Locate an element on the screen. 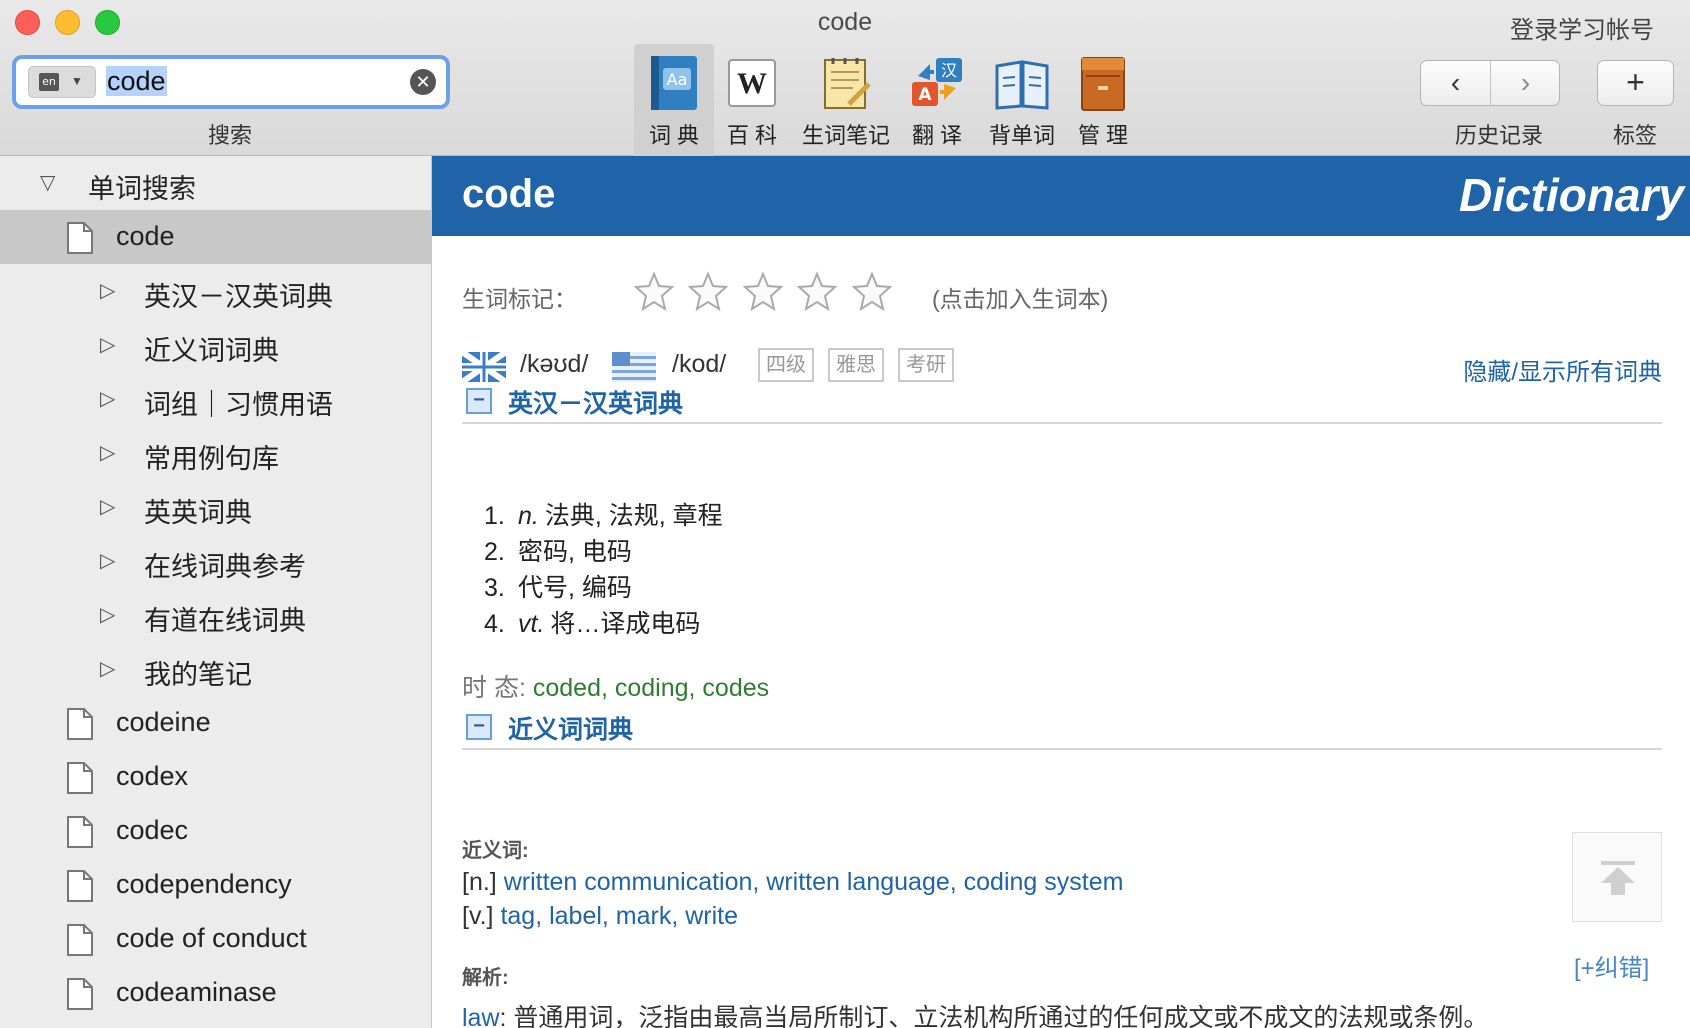 Image resolution: width=1690 pixels, height=1028 pixels. synonym-links: tag, label, mark, write is located at coordinates (619, 916).